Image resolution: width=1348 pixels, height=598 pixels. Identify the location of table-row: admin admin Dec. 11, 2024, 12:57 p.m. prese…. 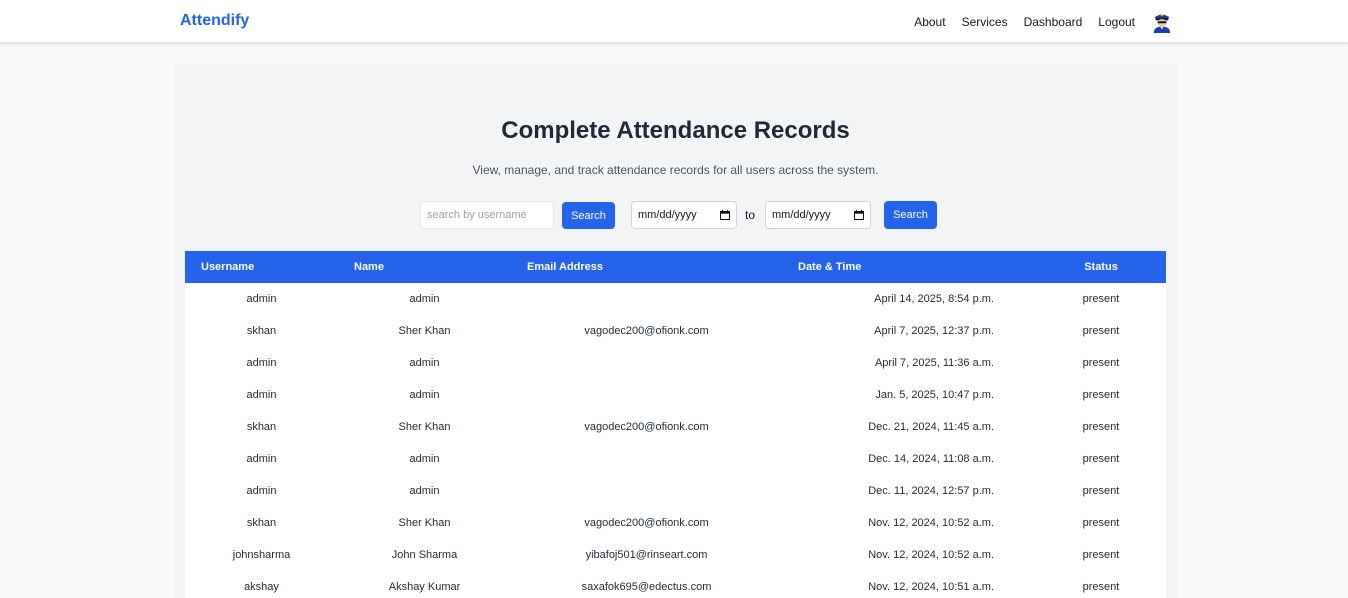
(675, 491).